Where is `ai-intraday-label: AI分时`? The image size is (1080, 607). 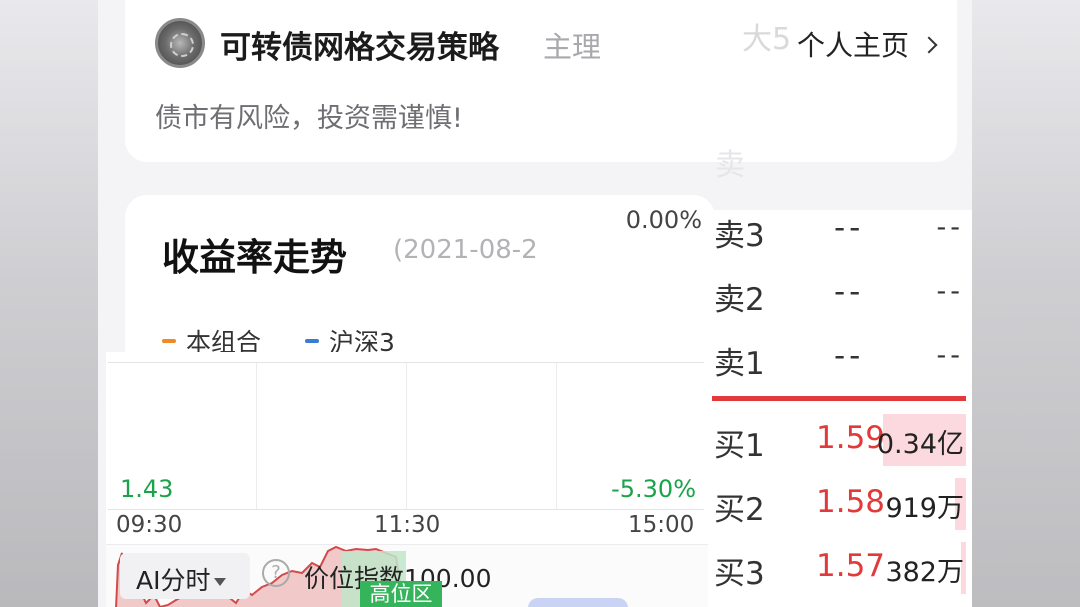 ai-intraday-label: AI分时 is located at coordinates (173, 580).